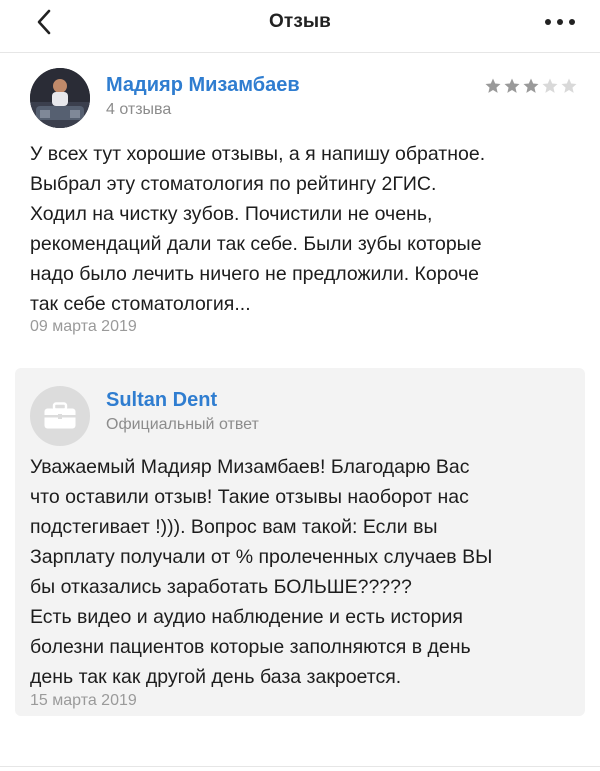  I want to click on chevron-left-icon, so click(44, 22).